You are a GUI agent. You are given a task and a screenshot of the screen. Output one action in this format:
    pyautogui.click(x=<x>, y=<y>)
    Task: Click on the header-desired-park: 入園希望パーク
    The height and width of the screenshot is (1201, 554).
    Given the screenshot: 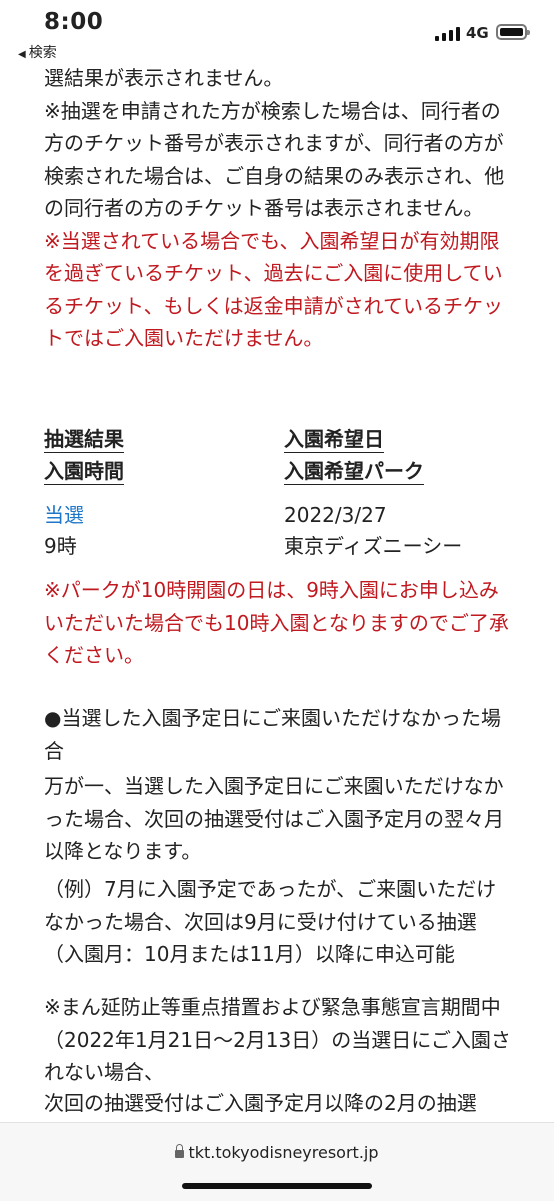 What is the action you would take?
    pyautogui.click(x=354, y=471)
    